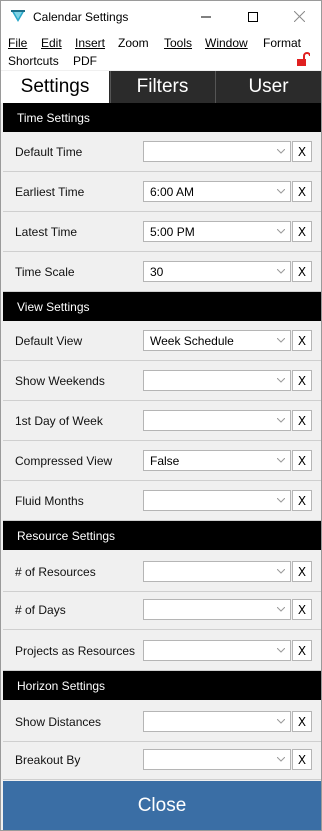 The image size is (322, 831). What do you see at coordinates (226, 43) in the screenshot?
I see `menu-window: Window` at bounding box center [226, 43].